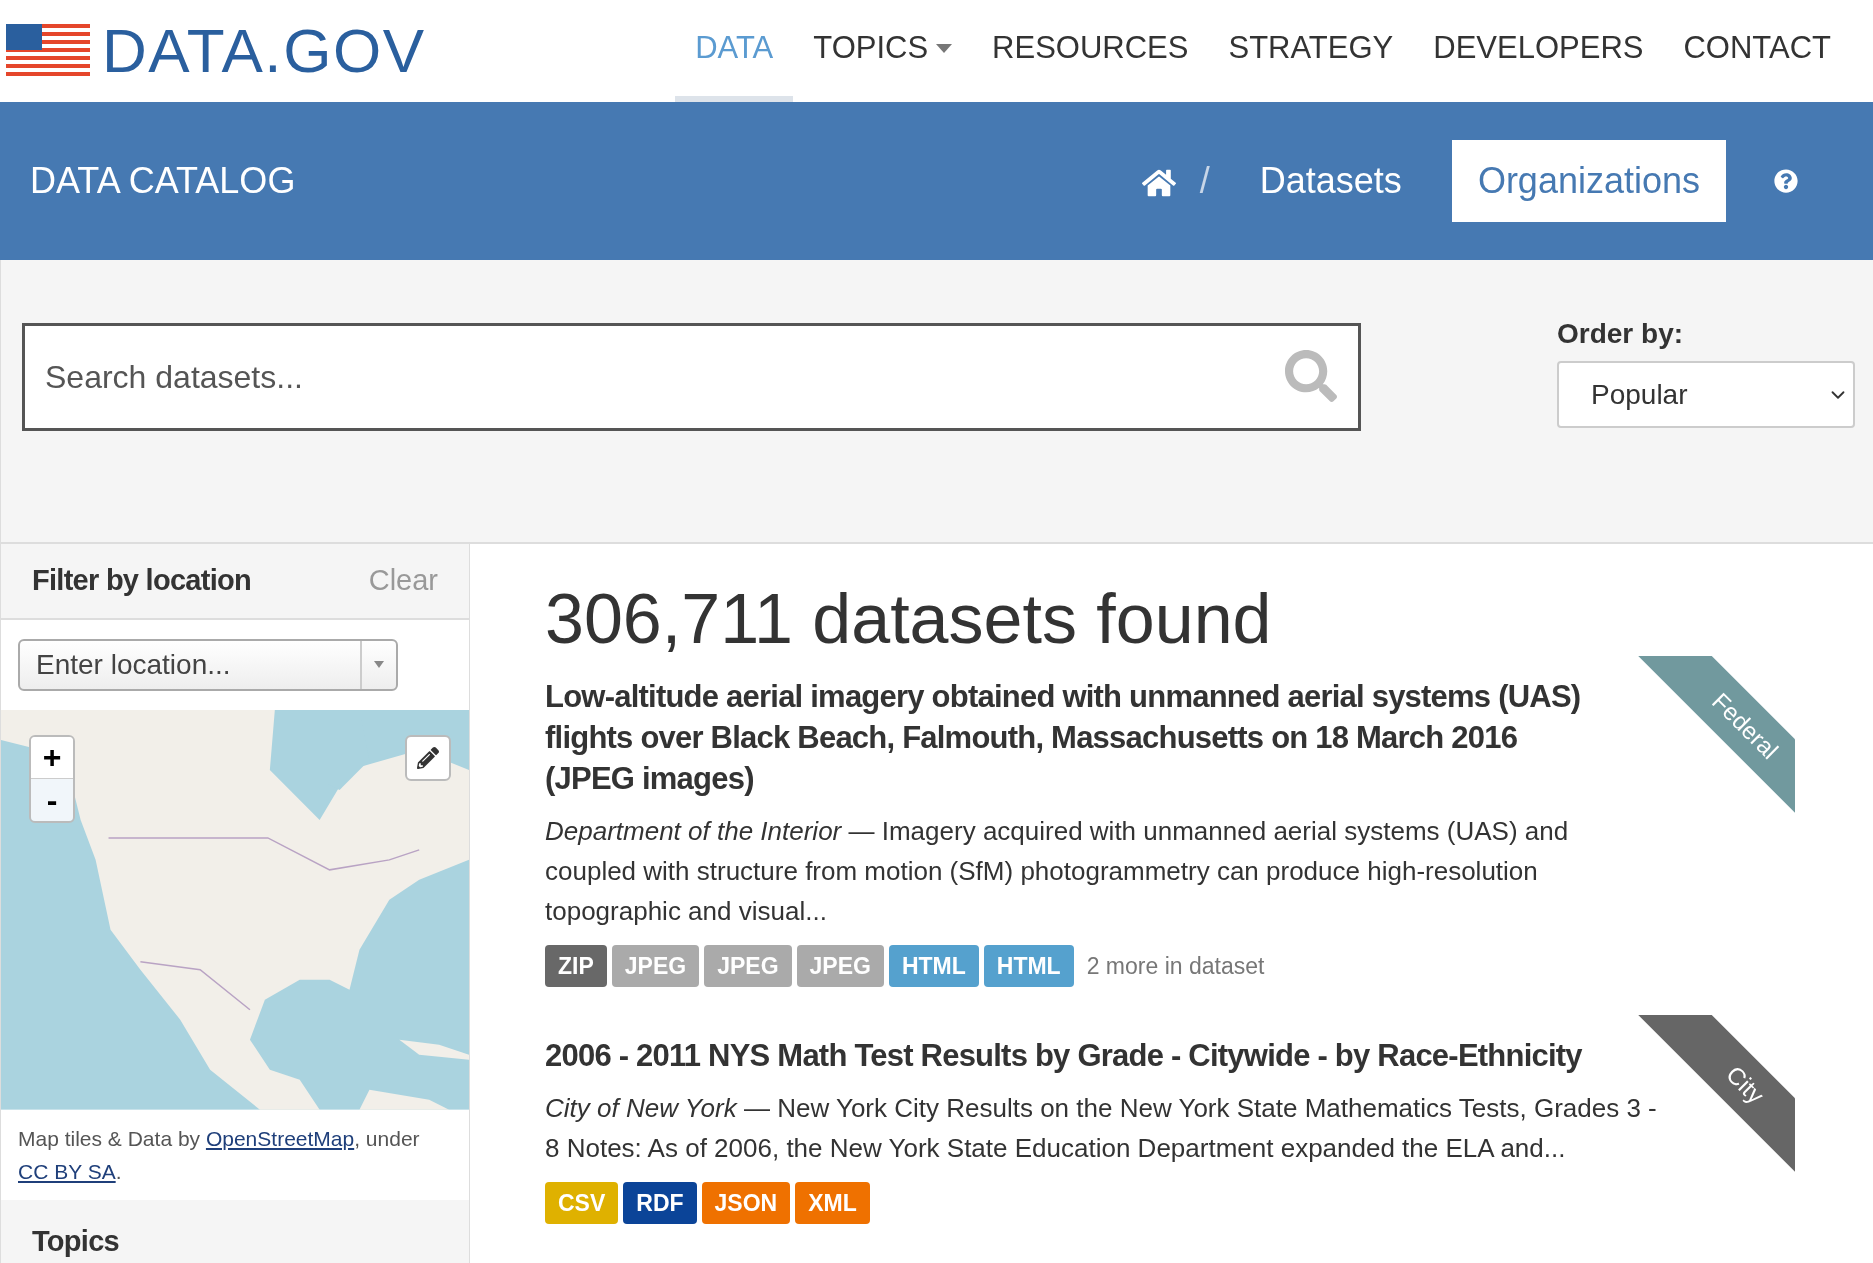 This screenshot has height=1263, width=1873. What do you see at coordinates (660, 1203) in the screenshot?
I see `format-label: RDF` at bounding box center [660, 1203].